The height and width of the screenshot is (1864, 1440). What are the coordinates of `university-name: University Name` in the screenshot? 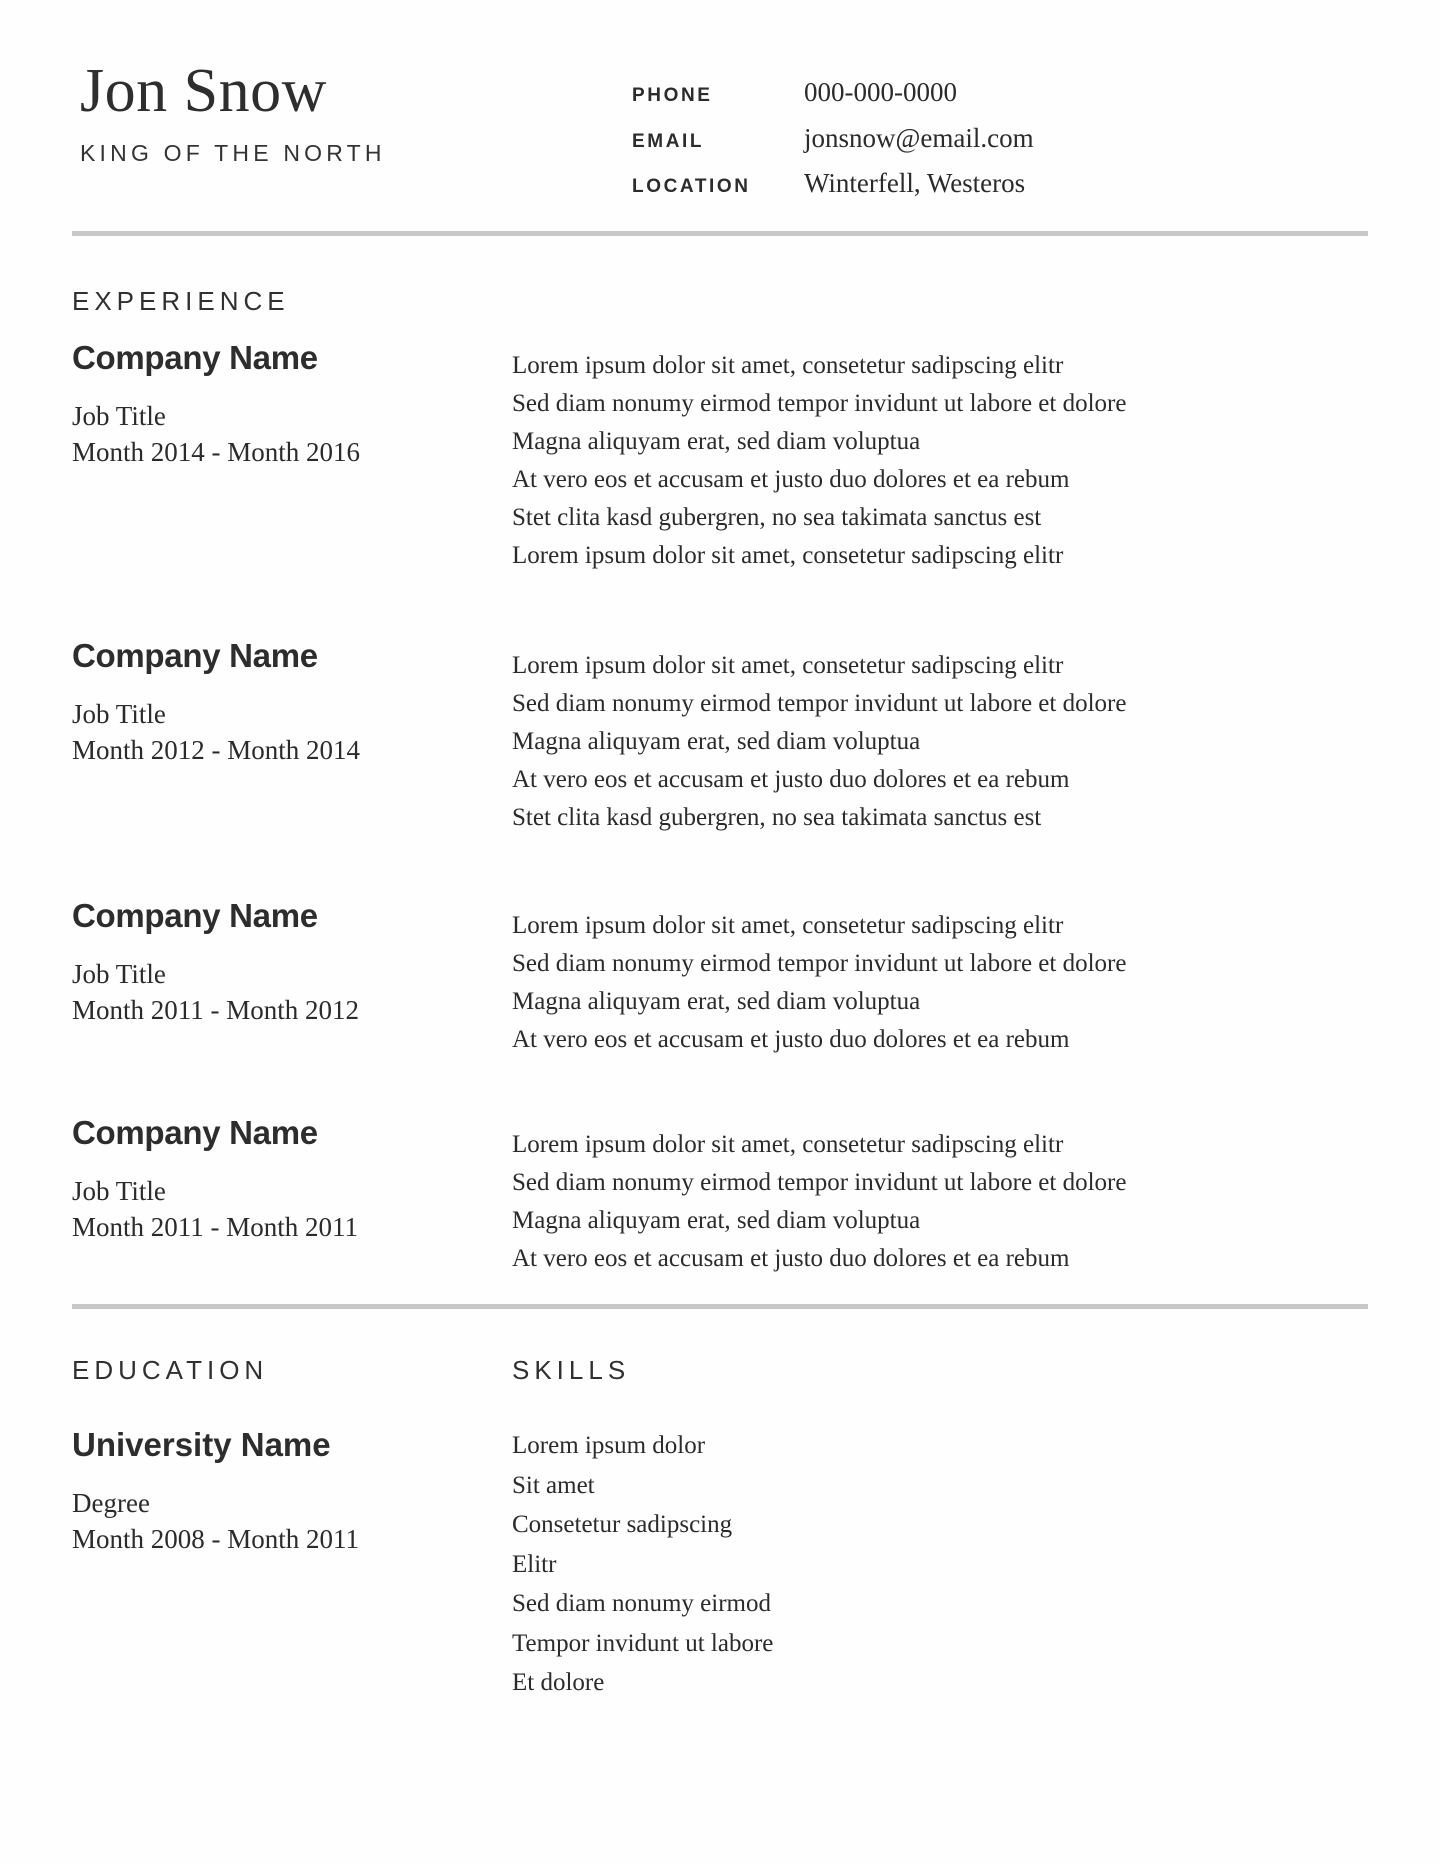 It's located at (201, 1445).